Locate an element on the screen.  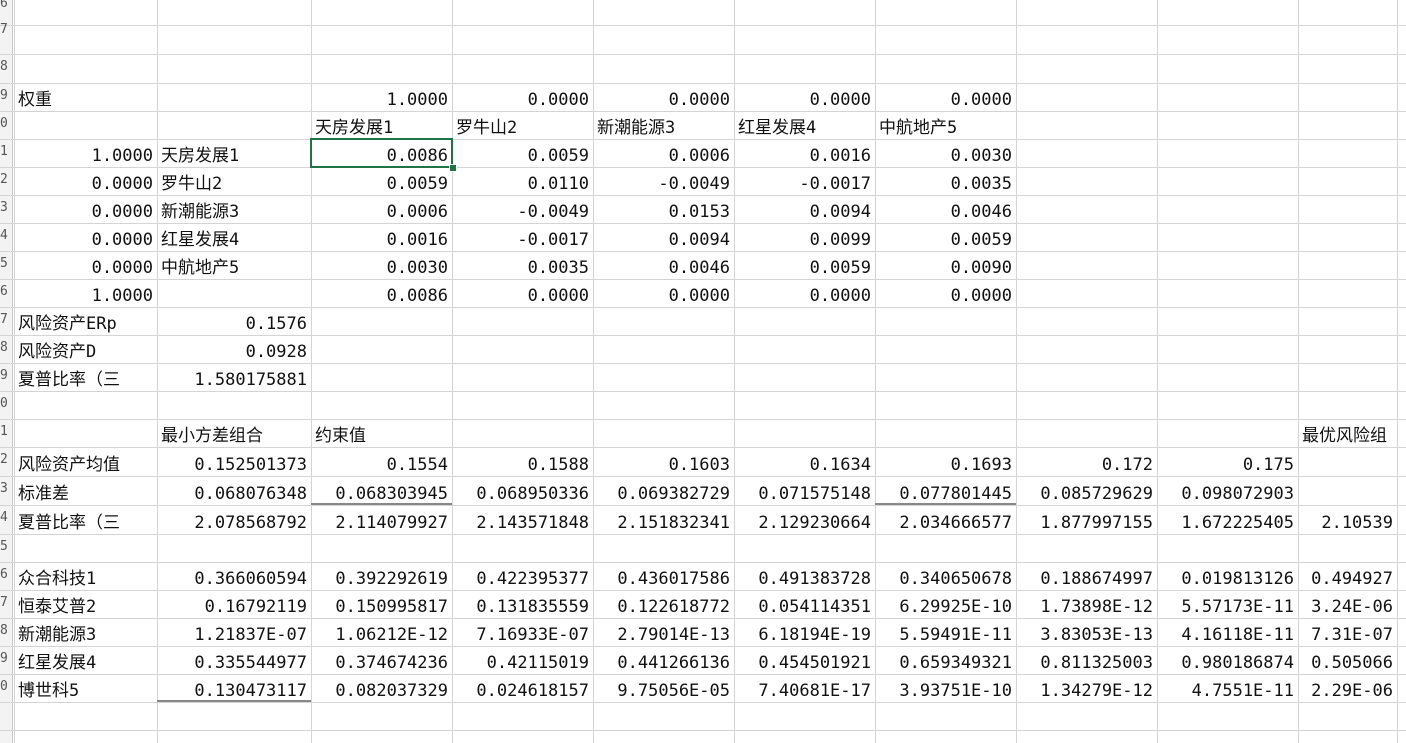
cell-i22: 0.175 is located at coordinates (1227, 465).